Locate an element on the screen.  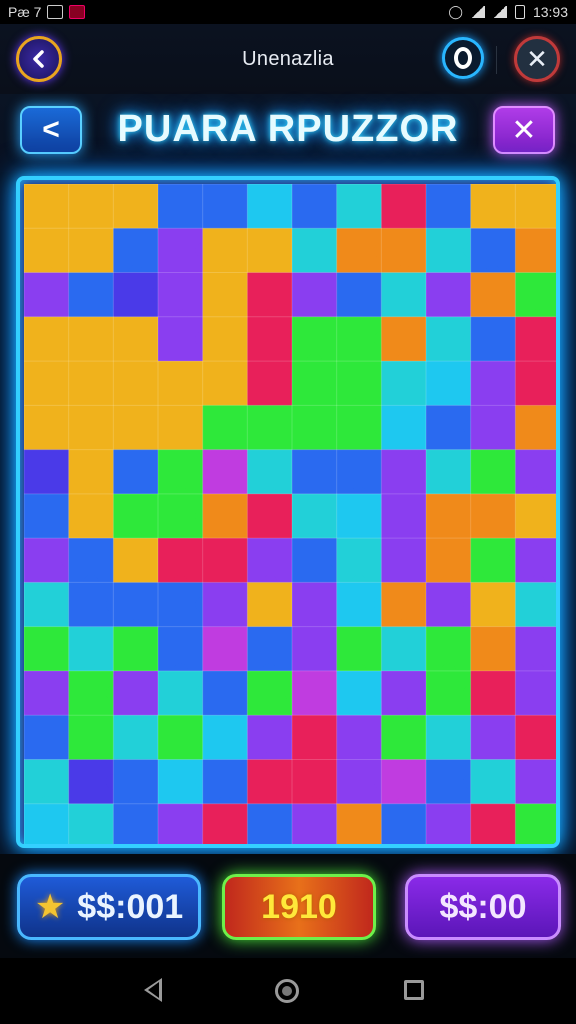
app-bar: Unenazlia ✕ is located at coordinates (288, 59).